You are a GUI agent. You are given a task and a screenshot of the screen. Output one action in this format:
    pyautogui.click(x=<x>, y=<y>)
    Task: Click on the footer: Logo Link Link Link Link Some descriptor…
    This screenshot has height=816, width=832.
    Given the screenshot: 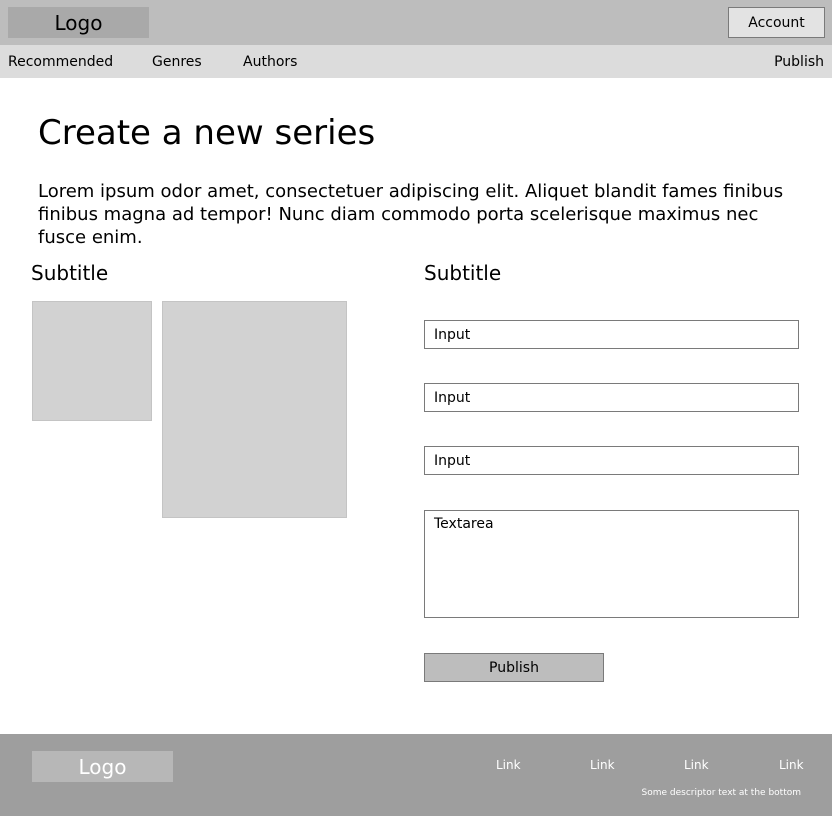 What is the action you would take?
    pyautogui.click(x=416, y=775)
    